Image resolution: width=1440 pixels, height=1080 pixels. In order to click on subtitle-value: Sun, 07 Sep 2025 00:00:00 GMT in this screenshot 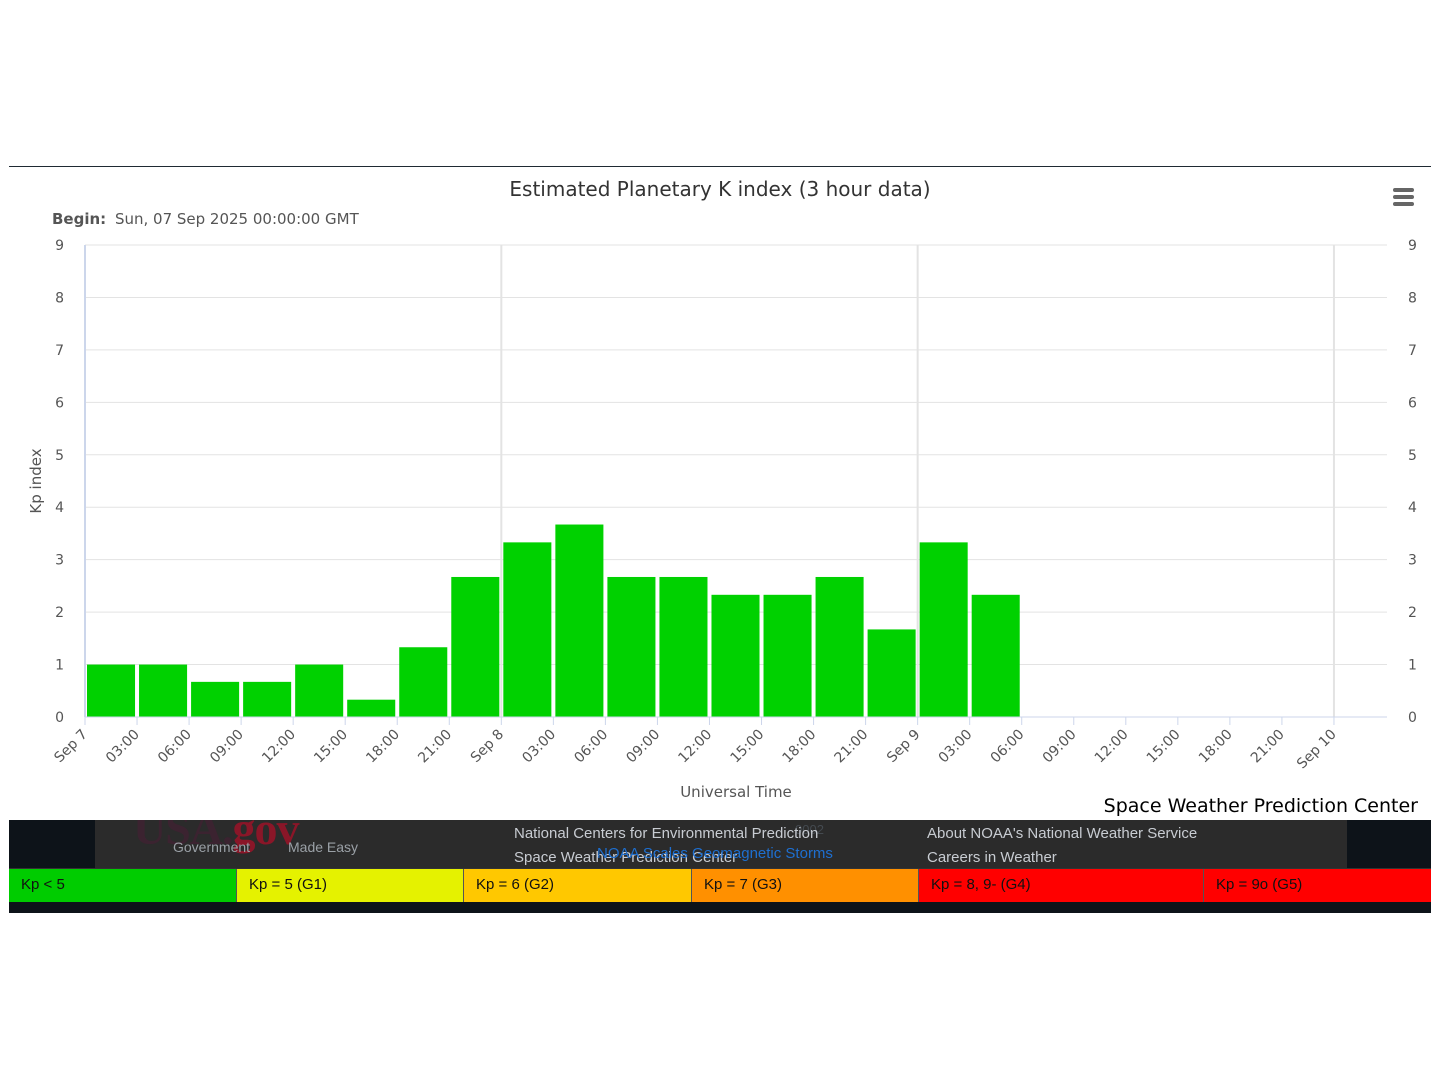, I will do `click(237, 219)`.